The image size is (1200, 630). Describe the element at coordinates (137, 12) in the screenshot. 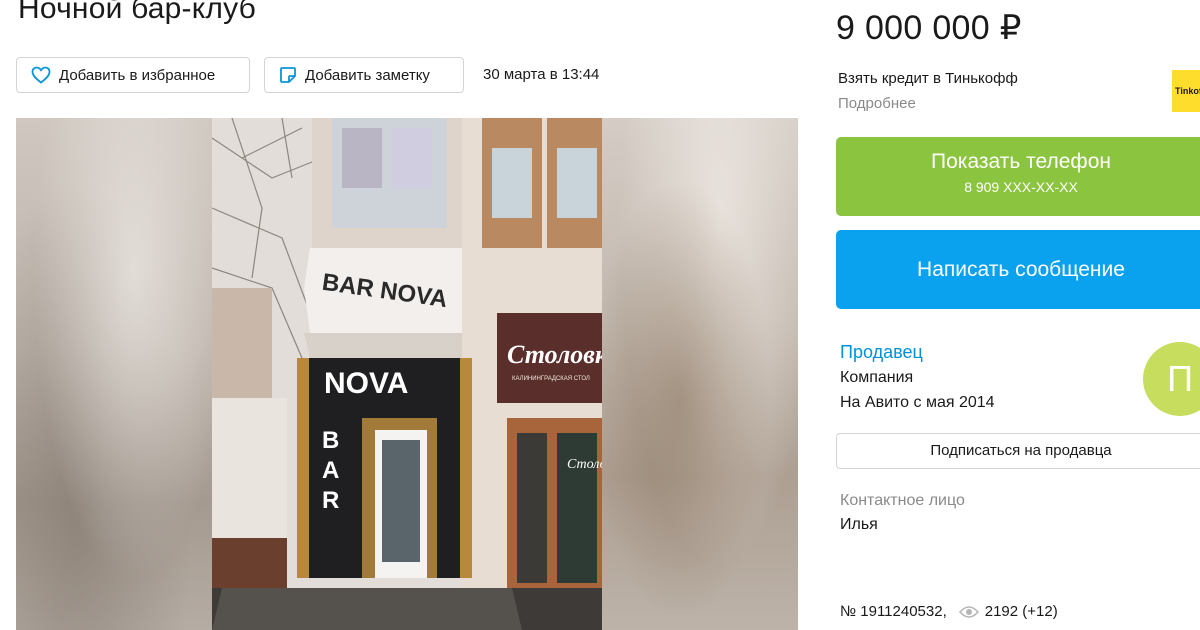

I see `page-title: Ночной бар-клуб` at that location.